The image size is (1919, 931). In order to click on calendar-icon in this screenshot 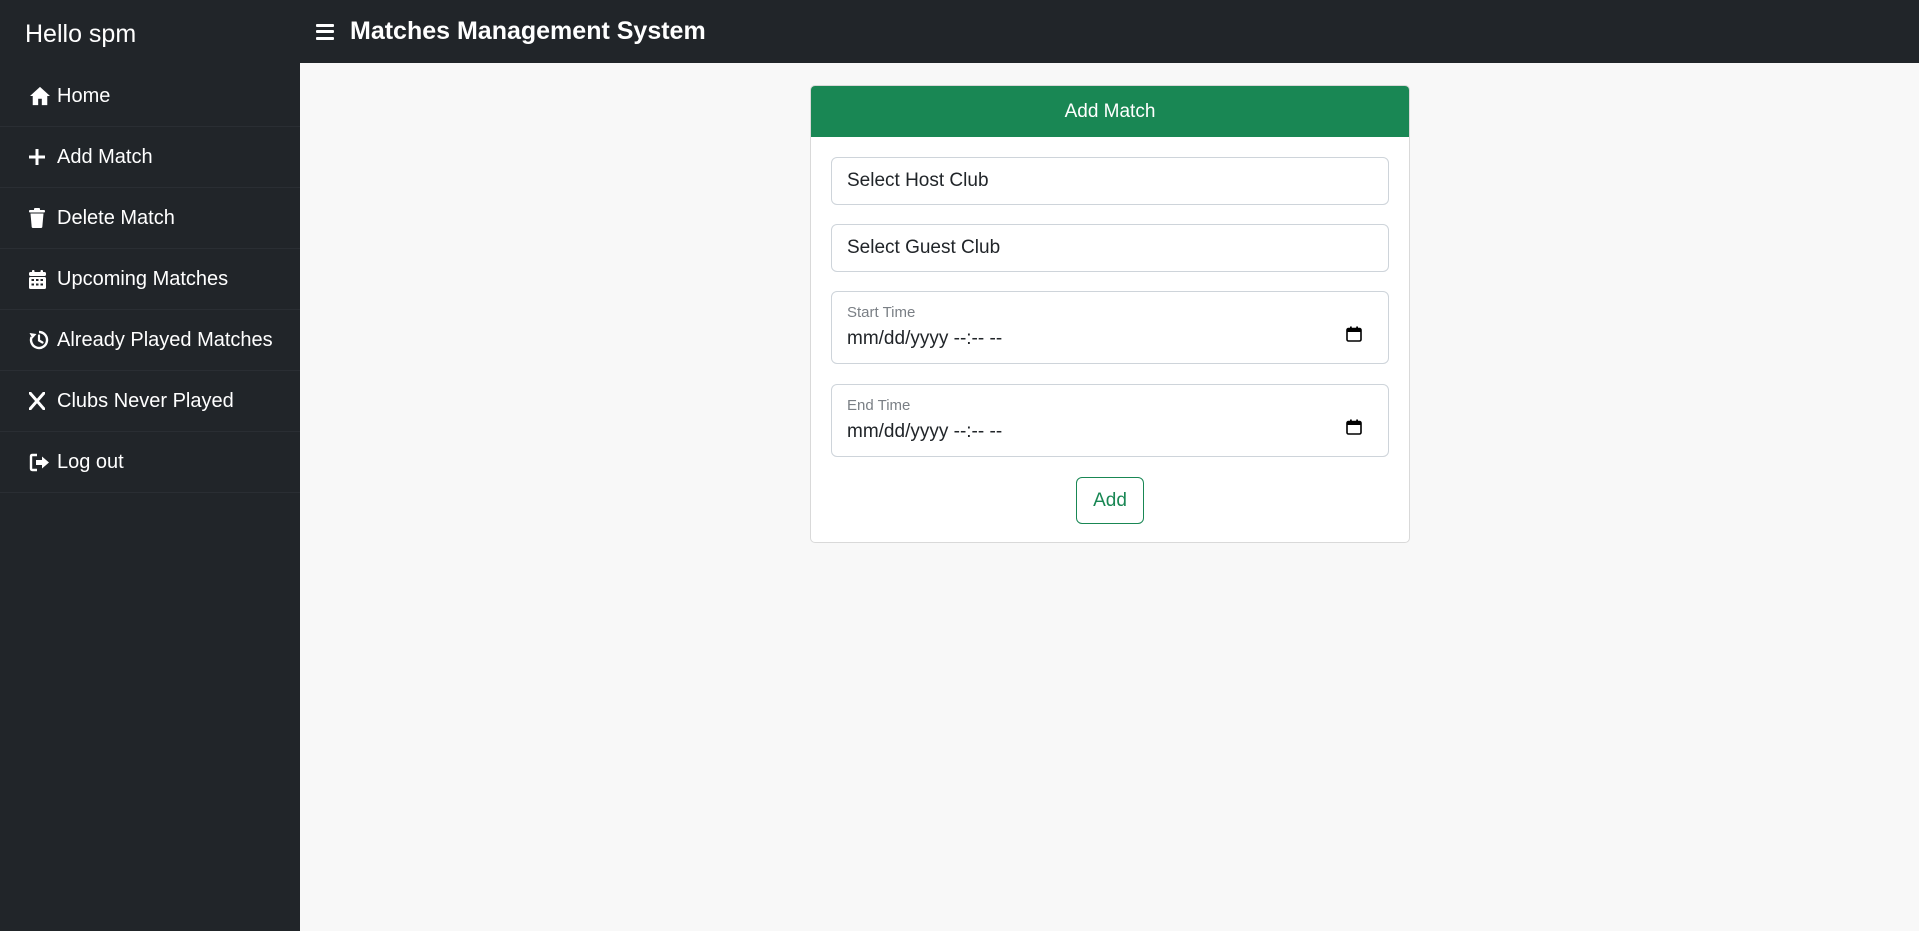, I will do `click(41, 279)`.